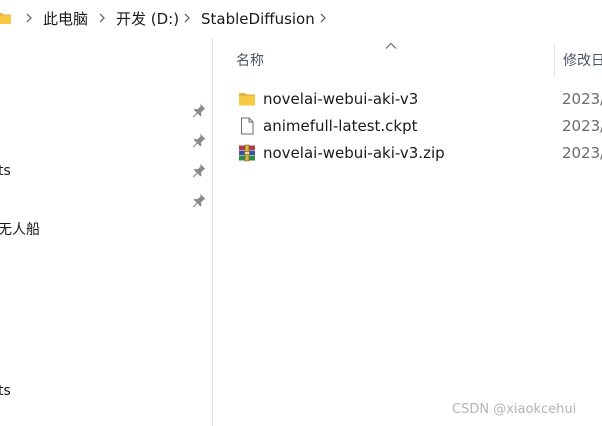 The width and height of the screenshot is (602, 426). I want to click on file-name: animefull-latest.ckpt, so click(340, 126).